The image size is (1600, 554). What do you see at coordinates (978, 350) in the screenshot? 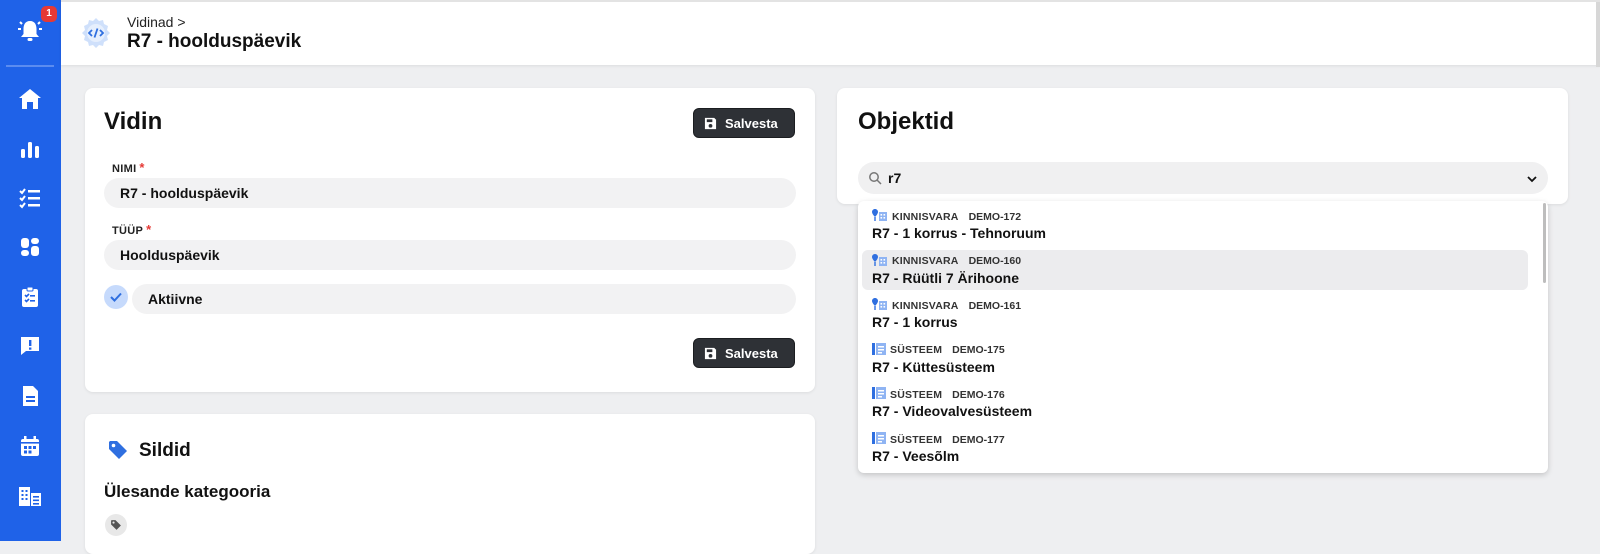
I see `option-code: DEMO-175` at bounding box center [978, 350].